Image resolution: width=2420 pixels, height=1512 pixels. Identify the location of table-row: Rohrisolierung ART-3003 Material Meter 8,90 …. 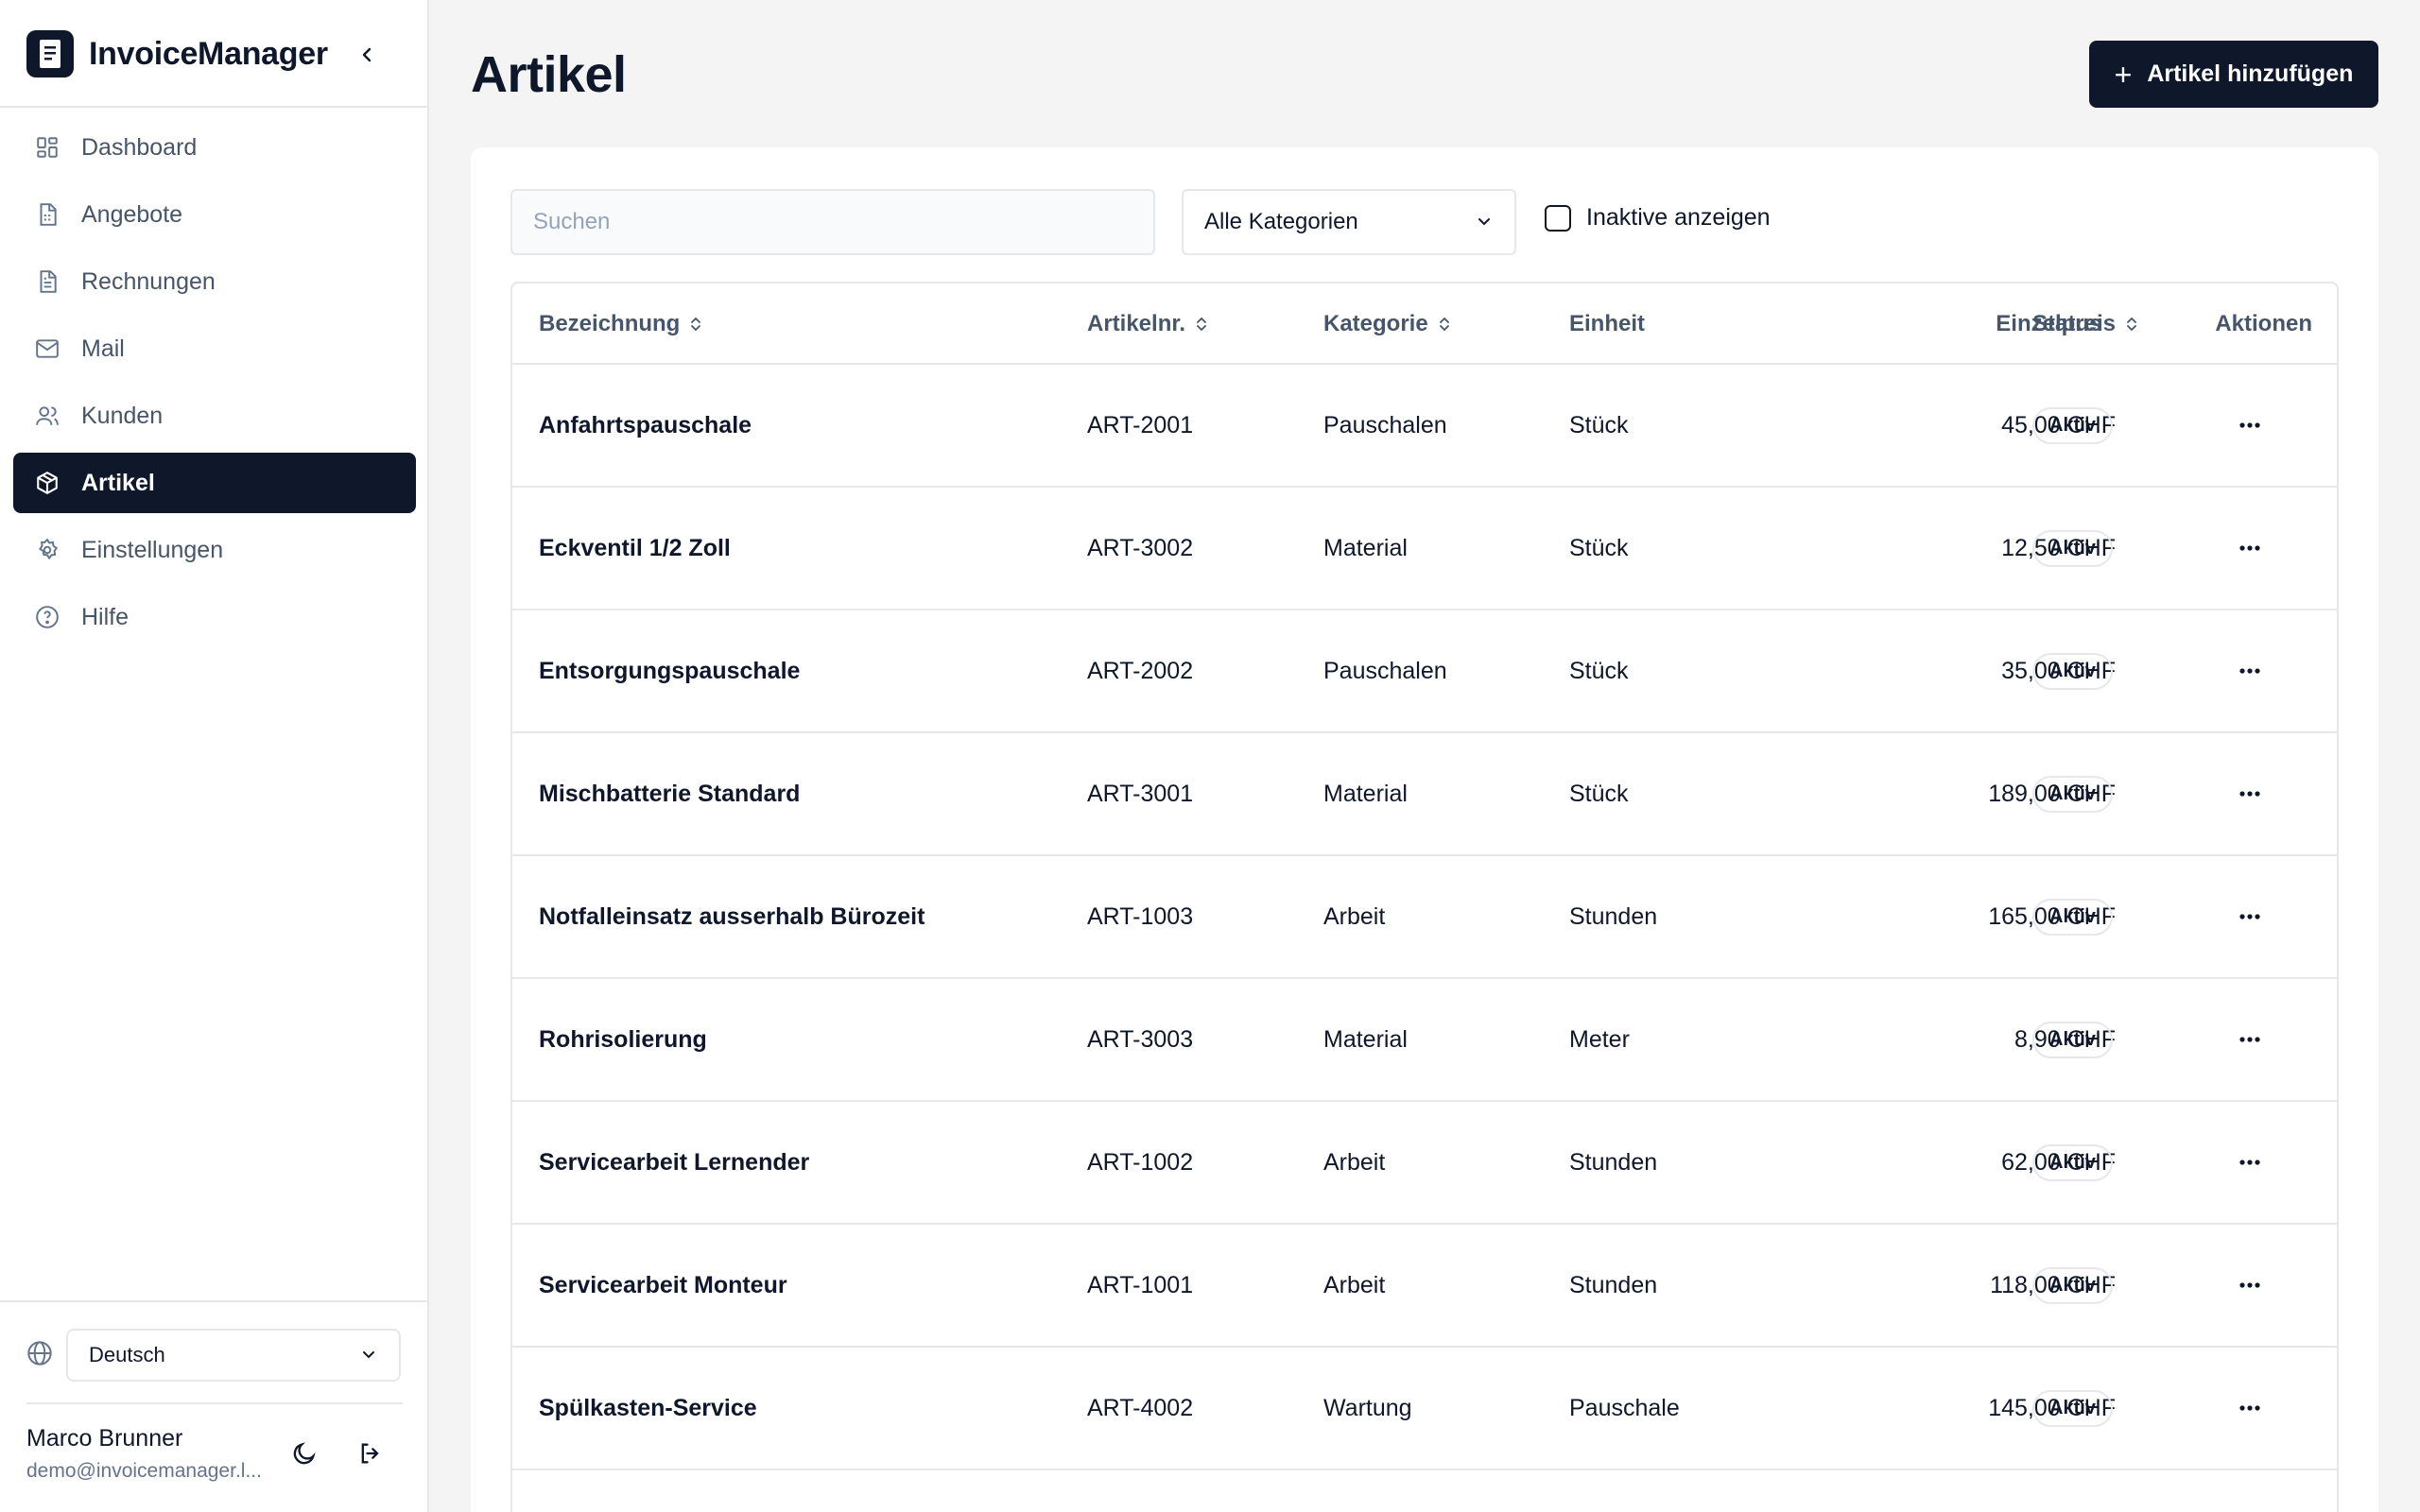
(1424, 1040).